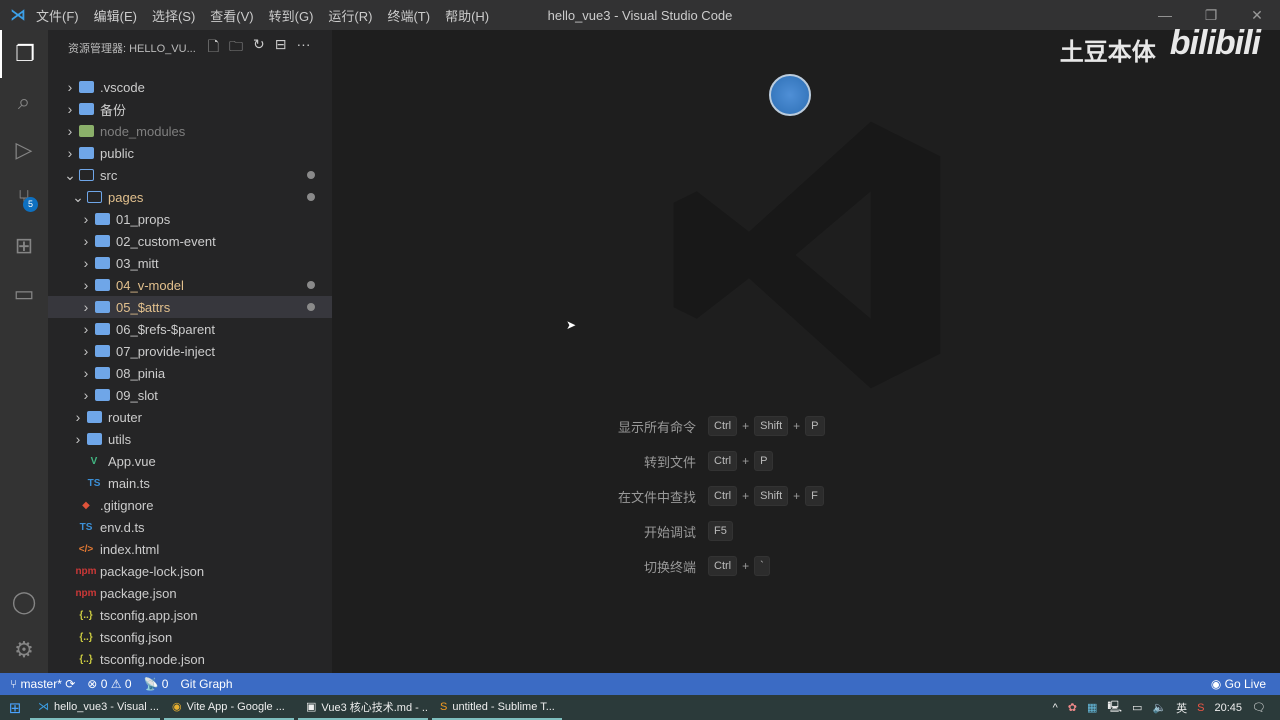 Image resolution: width=1280 pixels, height=720 pixels. Describe the element at coordinates (1072, 707) in the screenshot. I see `tray-app-icon: ✿` at that location.